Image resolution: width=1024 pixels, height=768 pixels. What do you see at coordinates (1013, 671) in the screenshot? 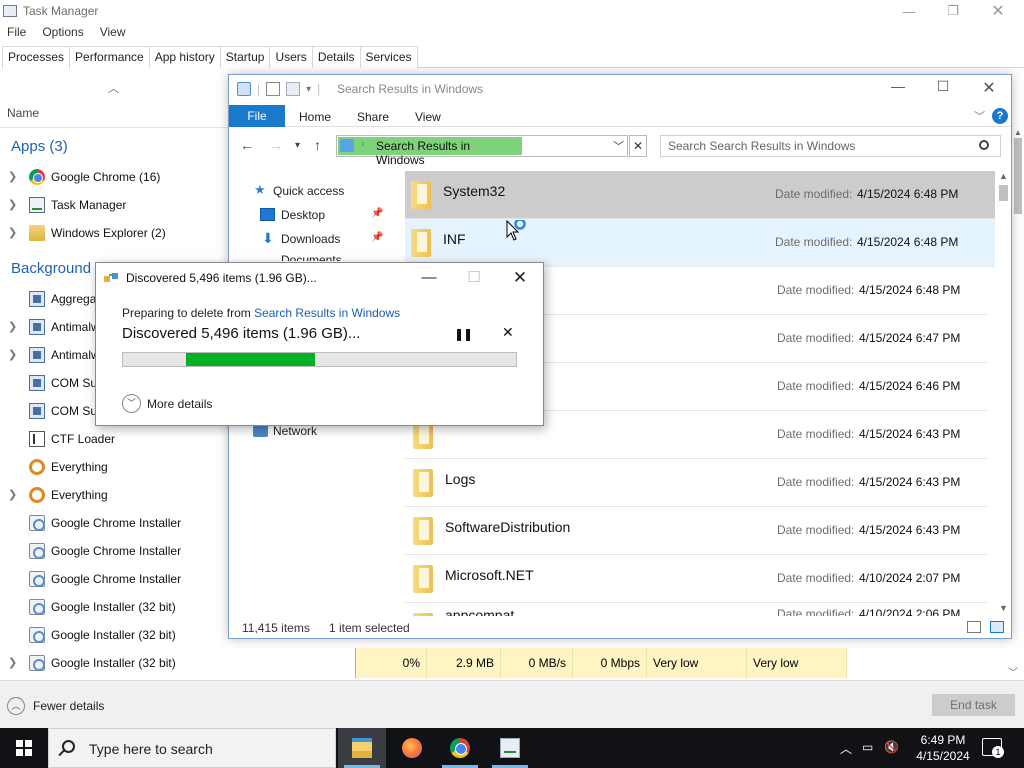
I see `scroll-down-arrow-icon: ﹀` at bounding box center [1013, 671].